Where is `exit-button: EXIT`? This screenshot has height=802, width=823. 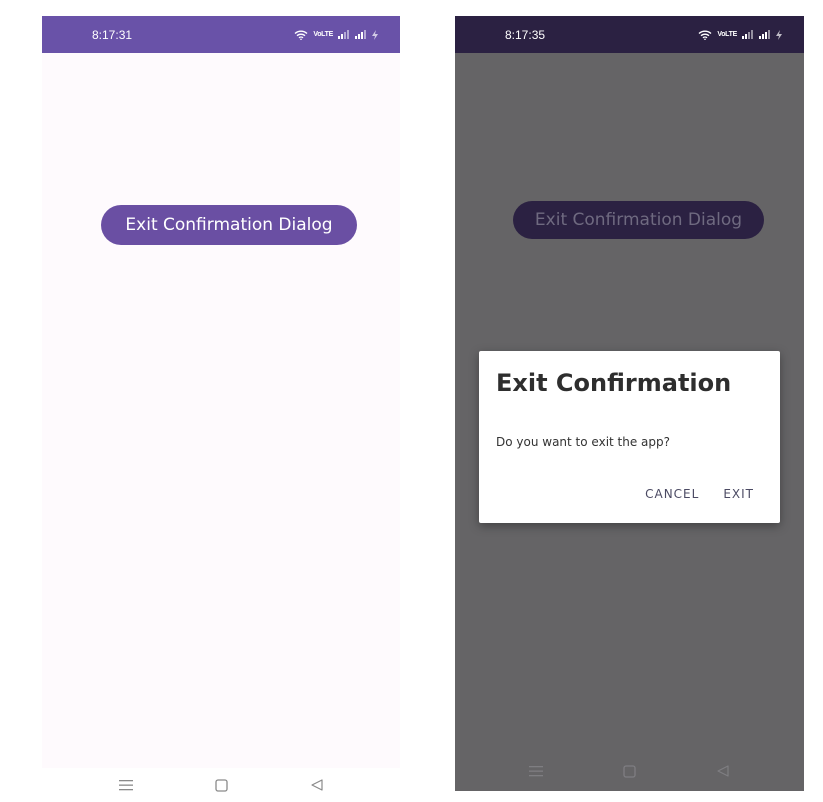
exit-button: EXIT is located at coordinates (738, 494).